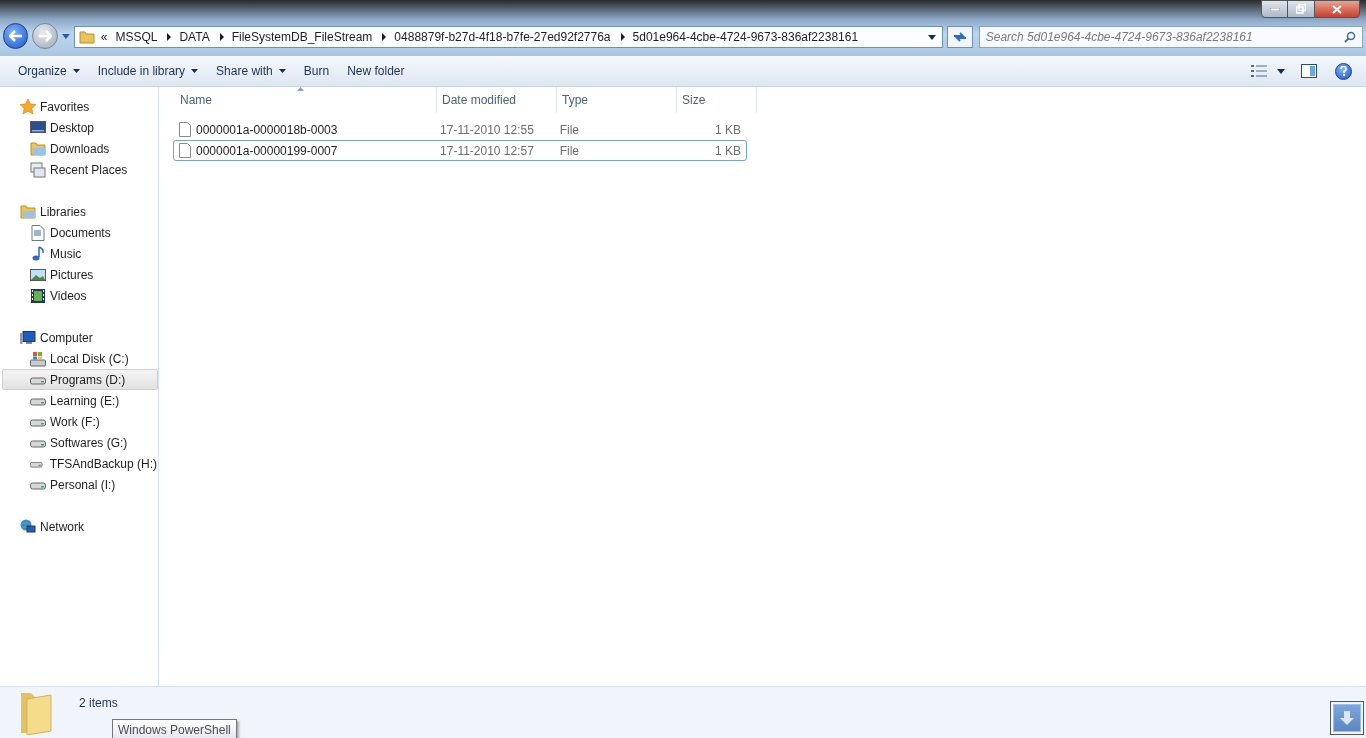 Image resolution: width=1366 pixels, height=738 pixels. I want to click on table-cell-text: 17-11-2010 12:57, so click(487, 151).